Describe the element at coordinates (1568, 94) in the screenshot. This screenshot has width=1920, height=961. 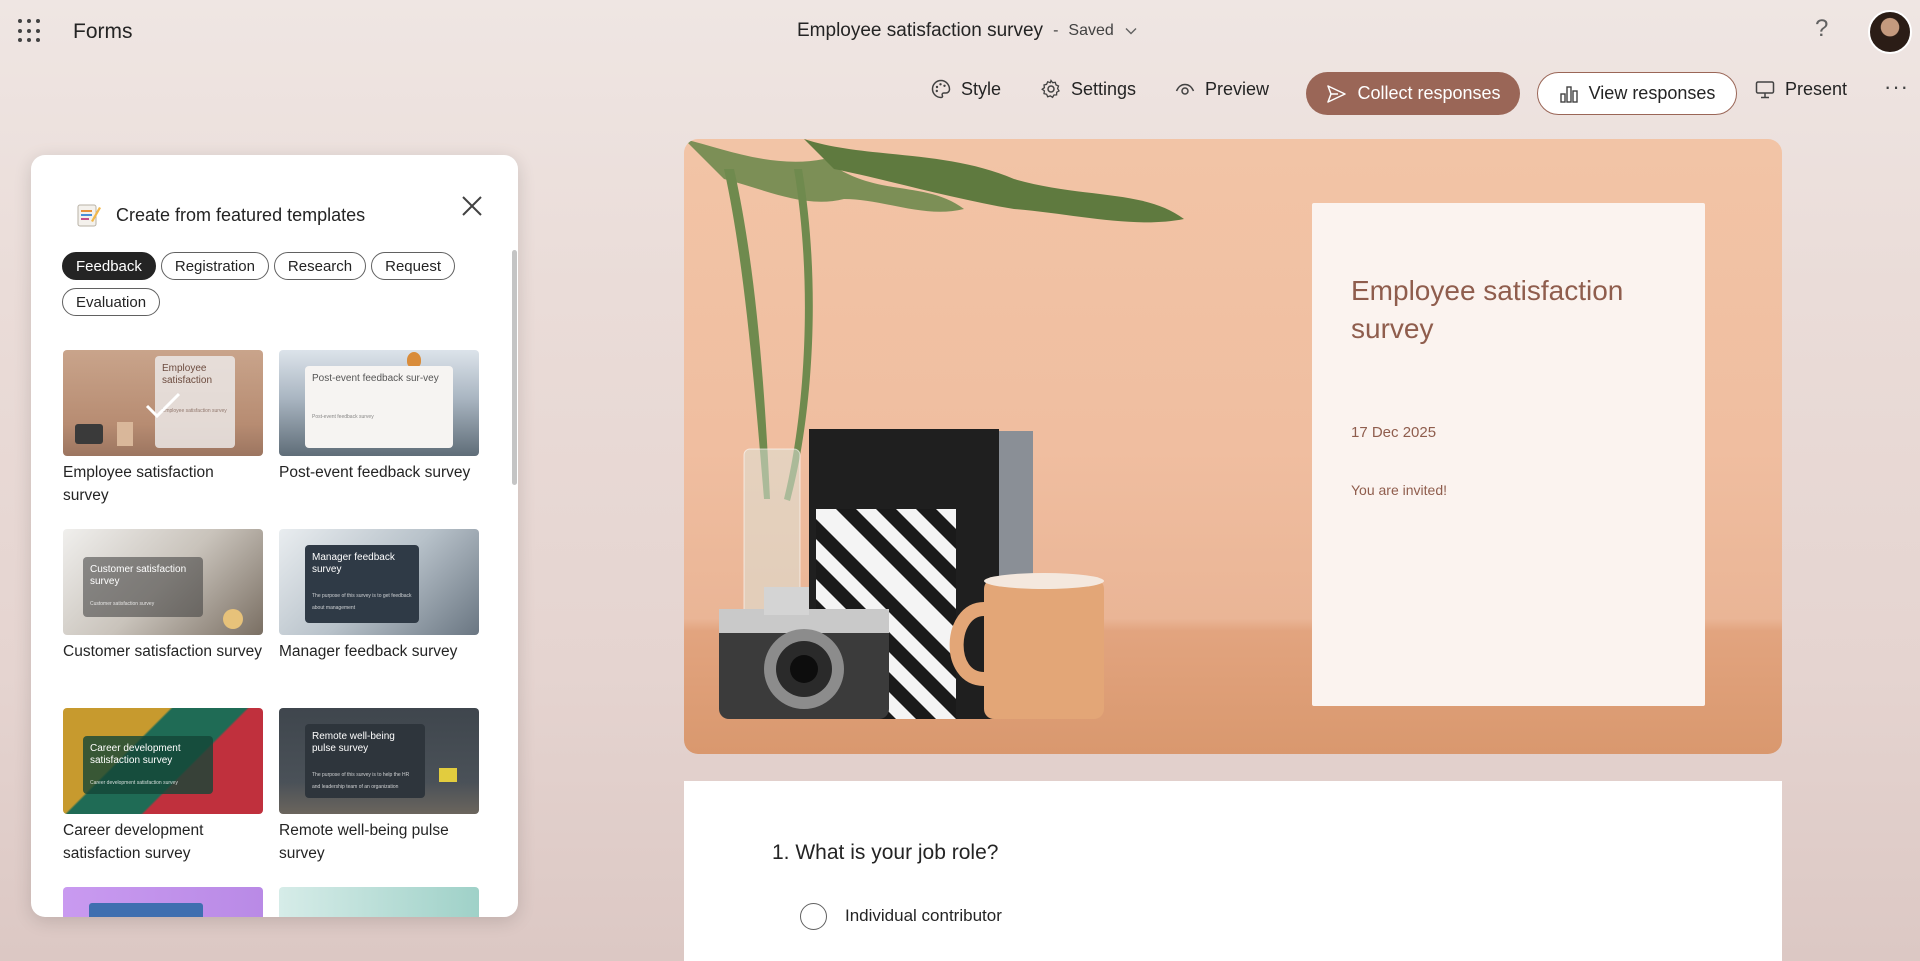
I see `chart-icon` at that location.